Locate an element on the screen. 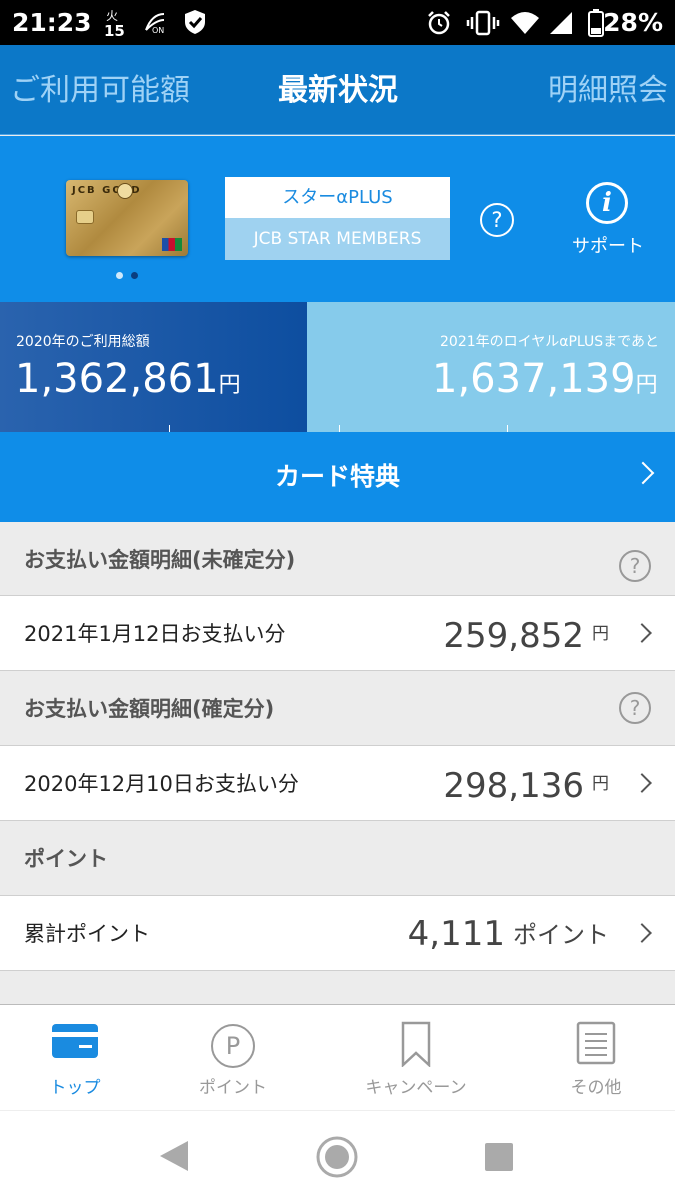 The width and height of the screenshot is (675, 1200). calendar-date-icon: 火 15 is located at coordinates (114, 23).